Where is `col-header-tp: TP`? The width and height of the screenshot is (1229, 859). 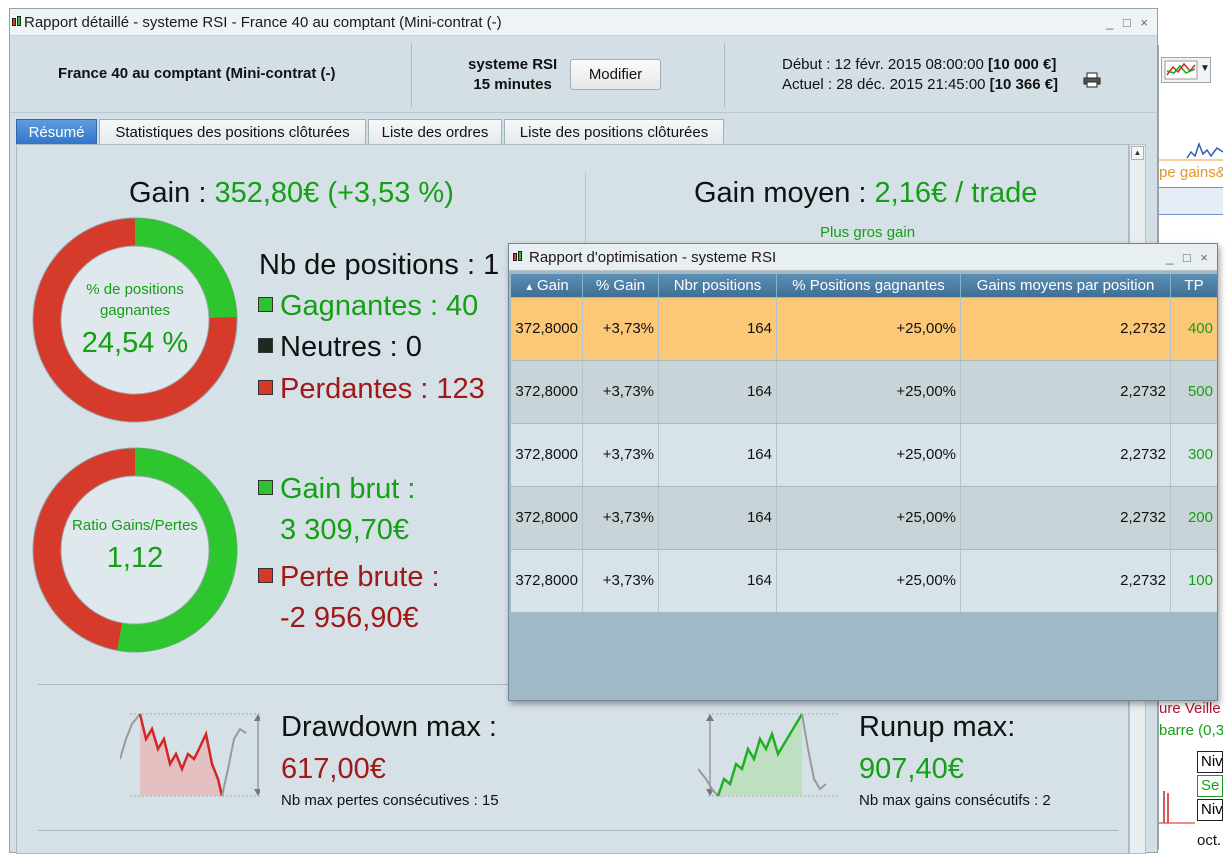 col-header-tp: TP is located at coordinates (1194, 285).